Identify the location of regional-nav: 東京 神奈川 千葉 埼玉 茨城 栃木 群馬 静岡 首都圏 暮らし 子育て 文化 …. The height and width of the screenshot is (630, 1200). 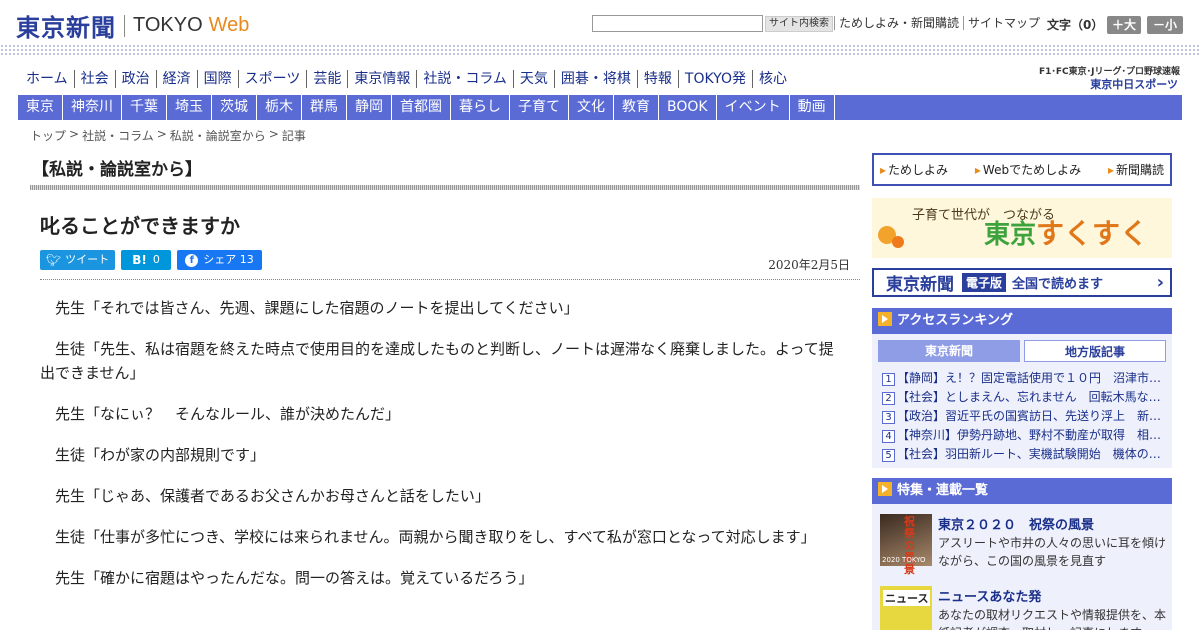
(600, 107).